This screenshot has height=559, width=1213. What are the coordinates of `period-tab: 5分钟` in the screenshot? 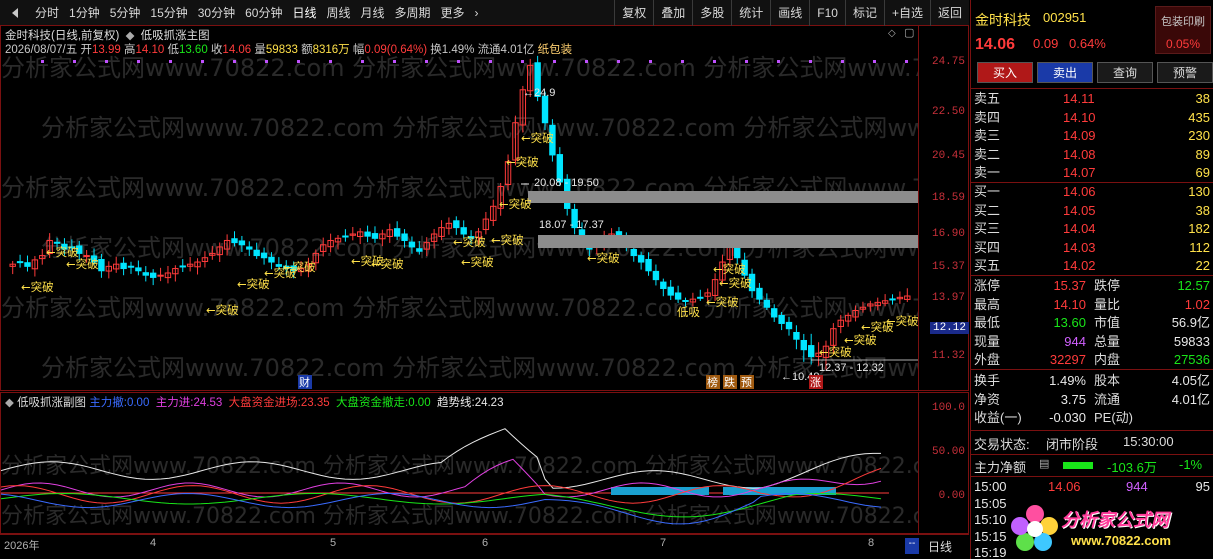 It's located at (125, 13).